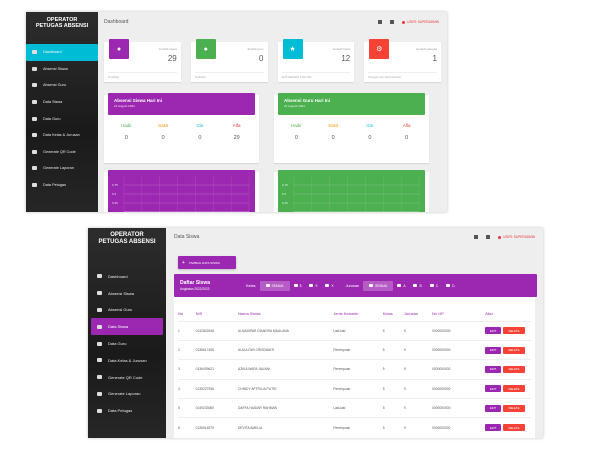 Image resolution: width=600 pixels, height=451 pixels. What do you see at coordinates (216, 330) in the screenshot?
I see `table-cell: 0132842648` at bounding box center [216, 330].